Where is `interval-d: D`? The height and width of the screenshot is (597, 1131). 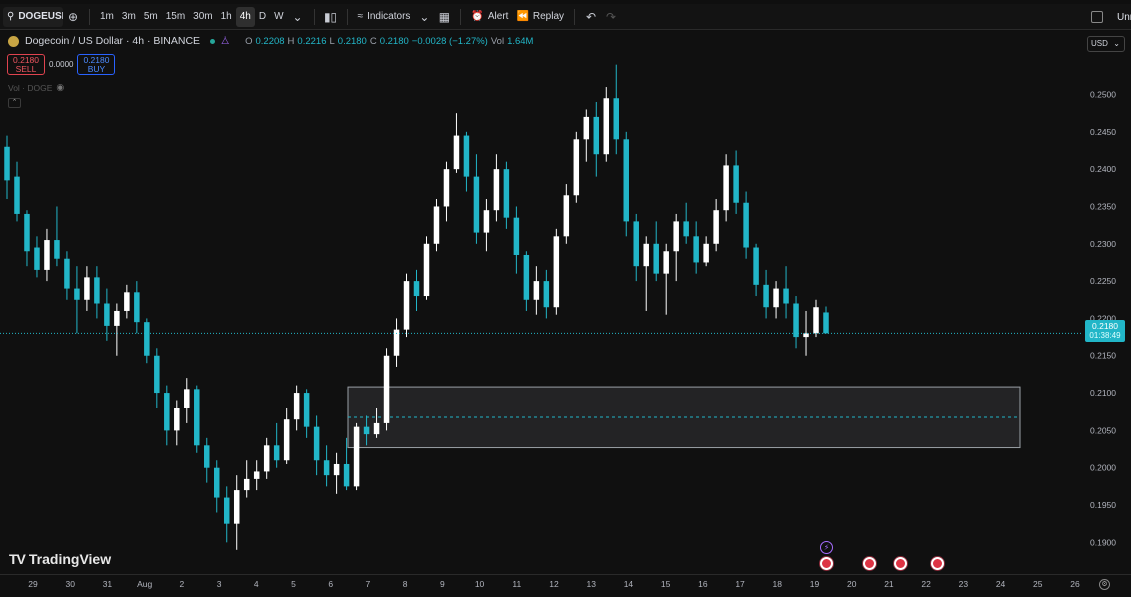
interval-d: D is located at coordinates (262, 17).